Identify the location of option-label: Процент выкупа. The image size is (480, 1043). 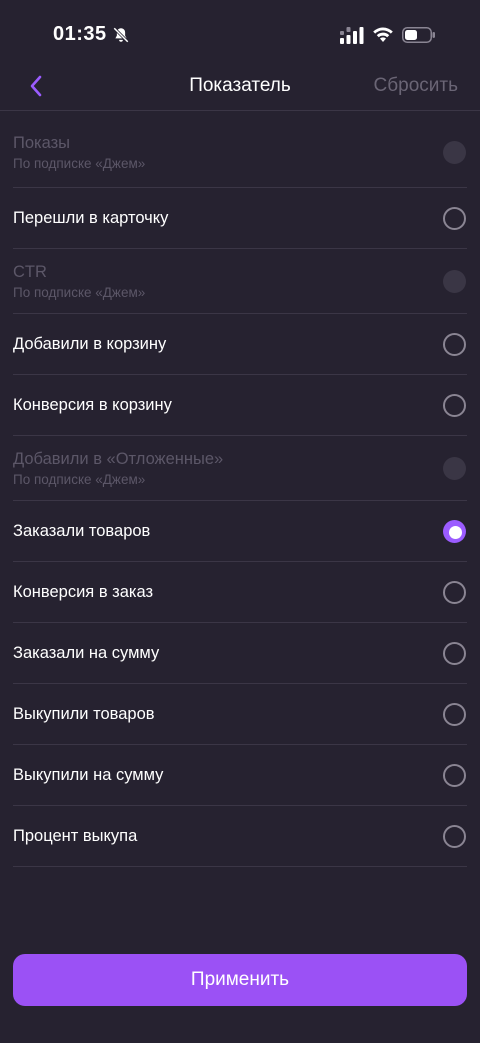
(75, 835).